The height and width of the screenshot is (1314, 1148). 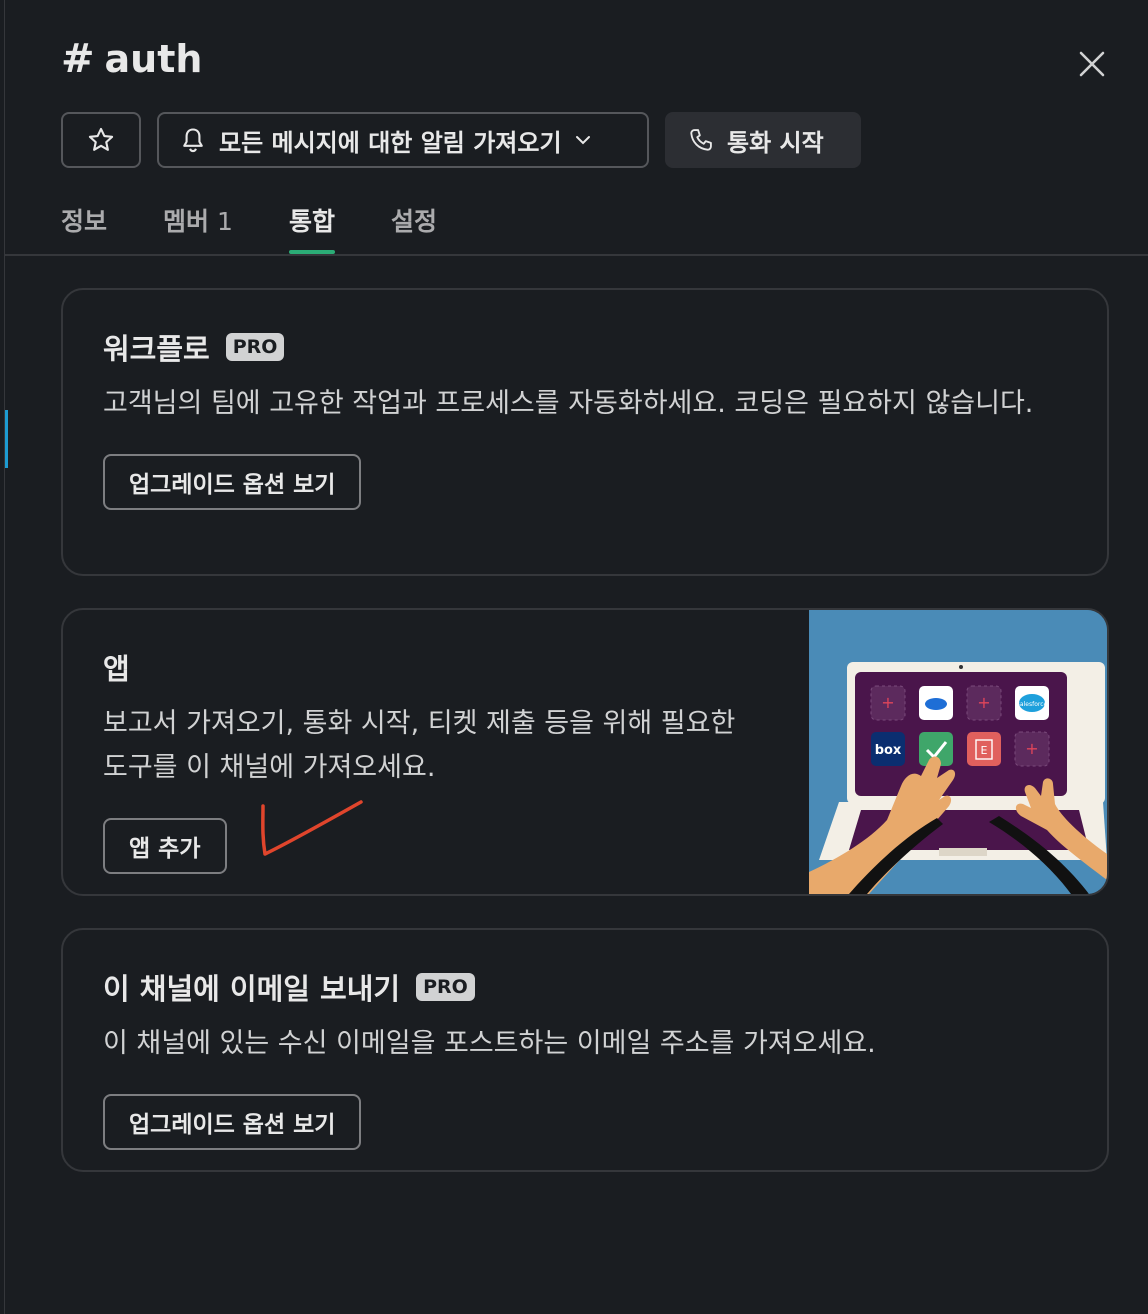 What do you see at coordinates (414, 225) in the screenshot?
I see `tab-settings: 설정` at bounding box center [414, 225].